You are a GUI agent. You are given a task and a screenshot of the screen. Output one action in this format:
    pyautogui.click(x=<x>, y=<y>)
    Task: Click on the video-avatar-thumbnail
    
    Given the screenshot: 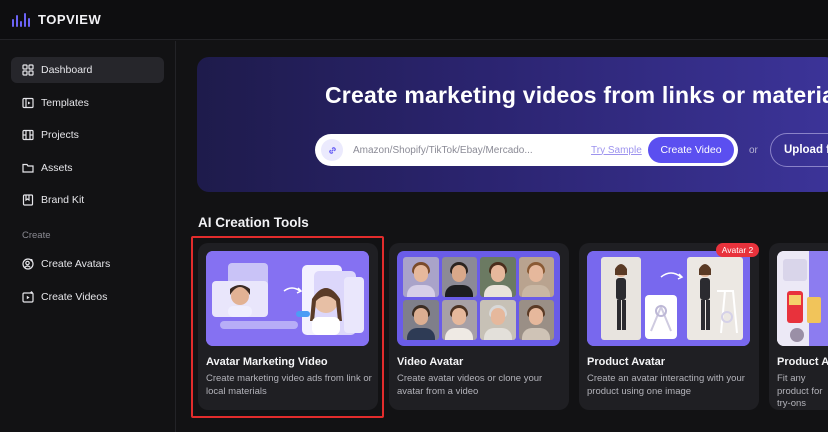 What is the action you would take?
    pyautogui.click(x=478, y=298)
    